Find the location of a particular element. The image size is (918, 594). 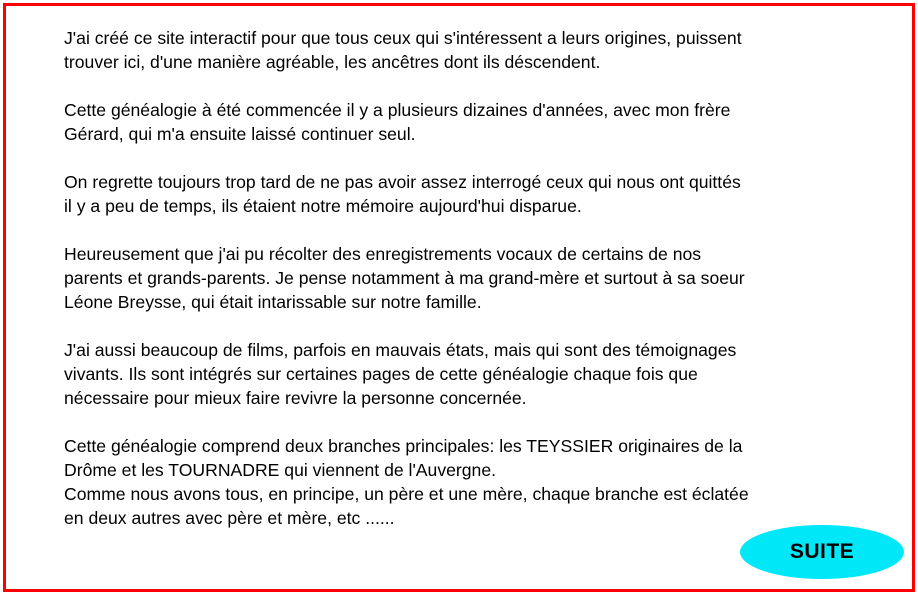

suite-button: SUITE is located at coordinates (822, 552).